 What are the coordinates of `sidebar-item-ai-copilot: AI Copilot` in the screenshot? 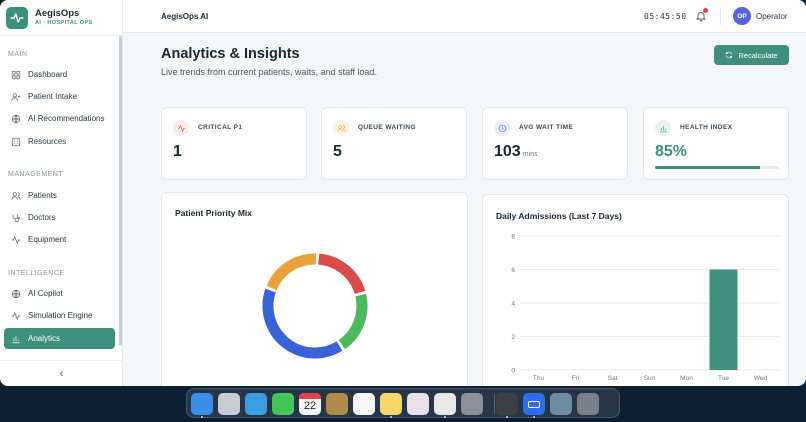 It's located at (59, 293).